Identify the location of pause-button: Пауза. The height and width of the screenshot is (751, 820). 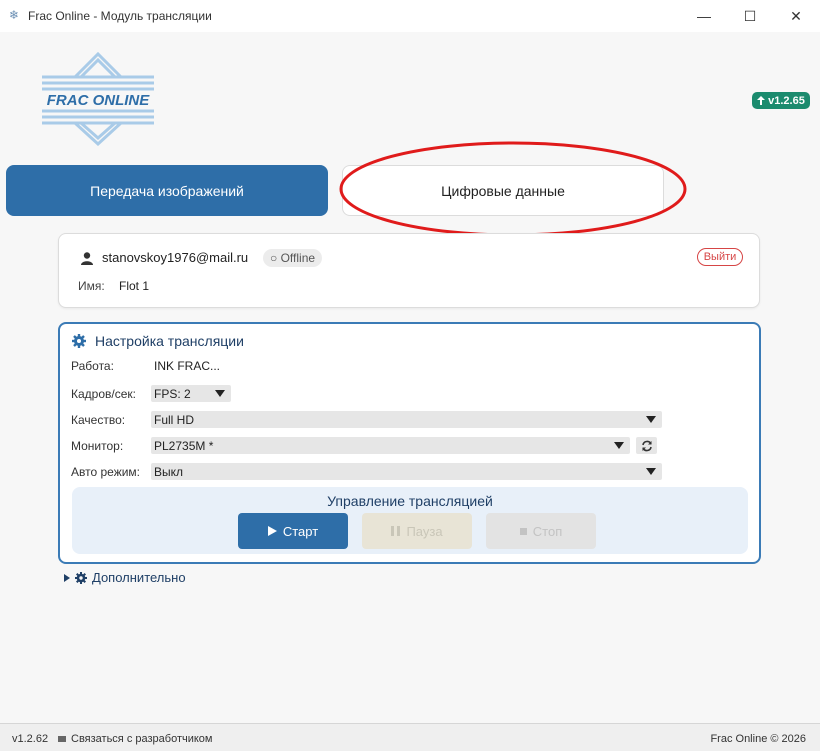
(417, 531).